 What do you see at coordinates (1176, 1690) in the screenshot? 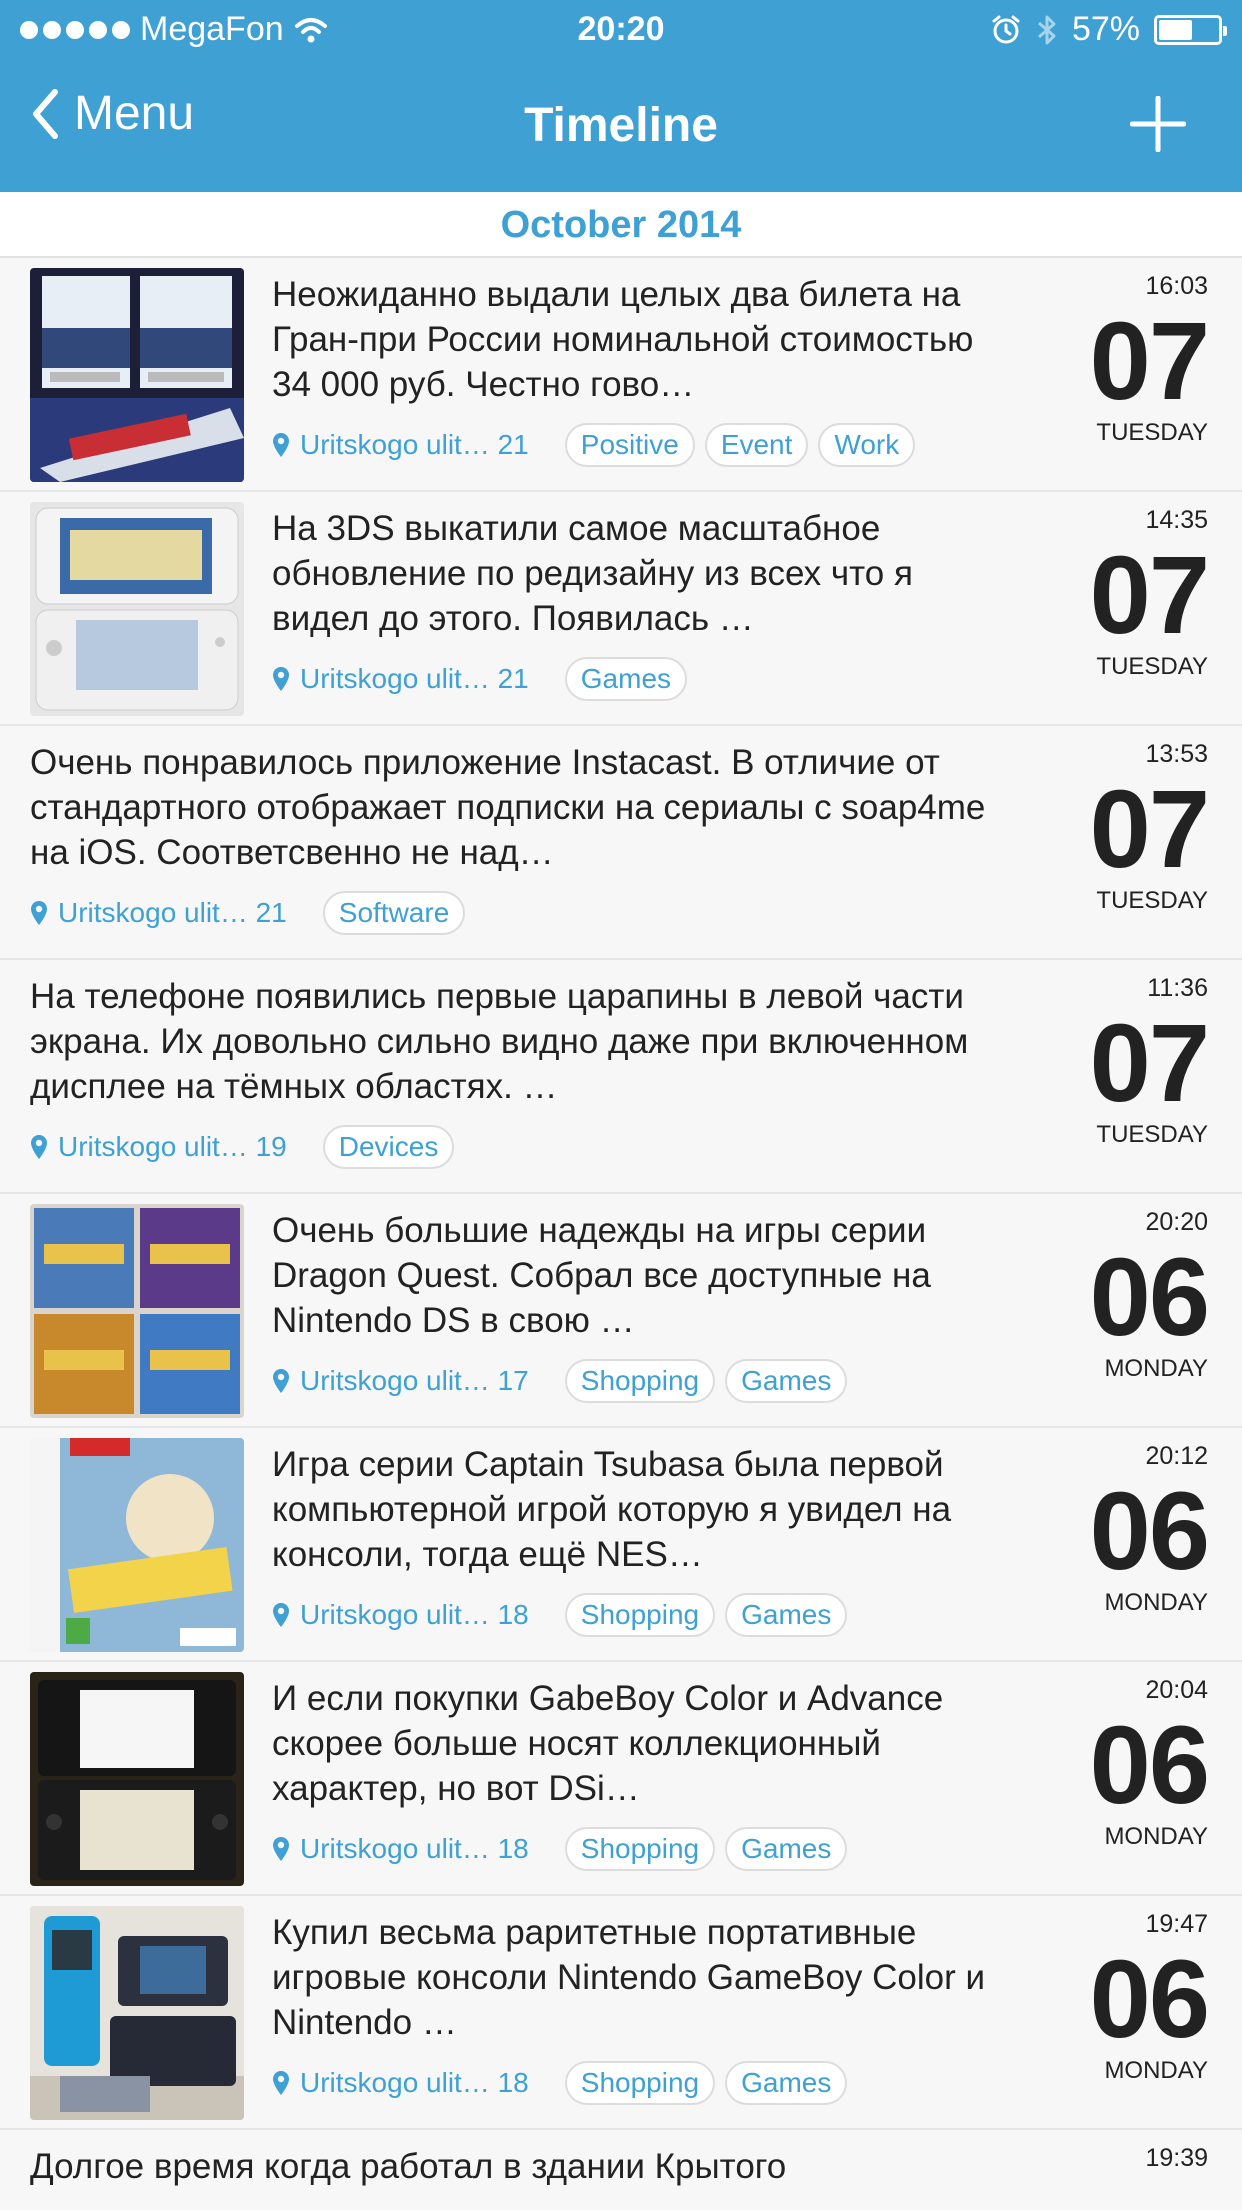
I see `entry-time: 20:04` at bounding box center [1176, 1690].